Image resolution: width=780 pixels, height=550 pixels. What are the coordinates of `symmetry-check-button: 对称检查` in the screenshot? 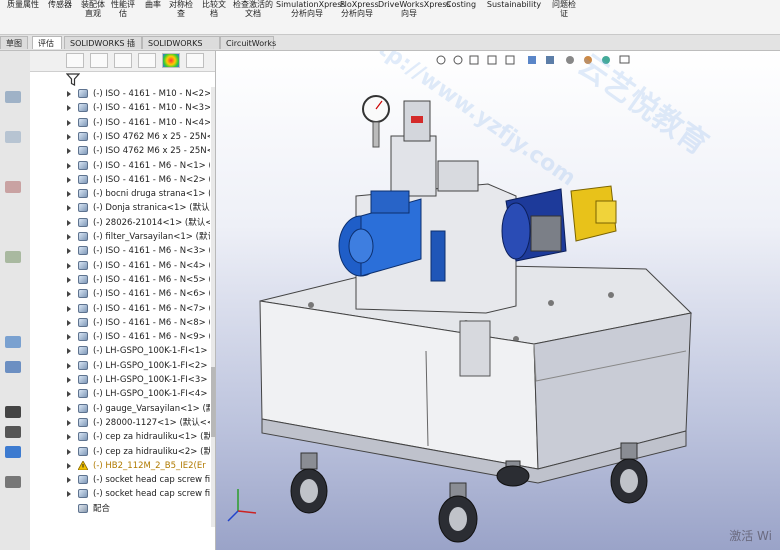 It's located at (181, 9).